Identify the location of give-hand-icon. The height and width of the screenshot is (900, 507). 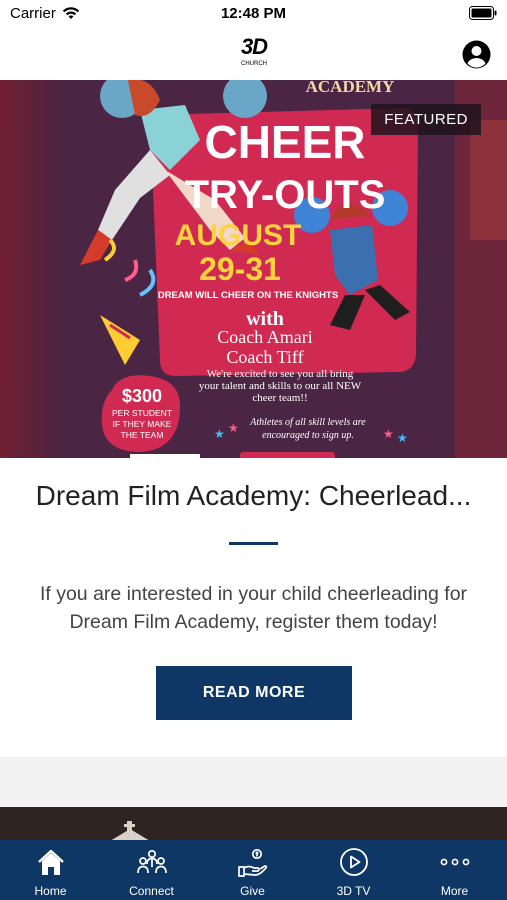
(253, 862).